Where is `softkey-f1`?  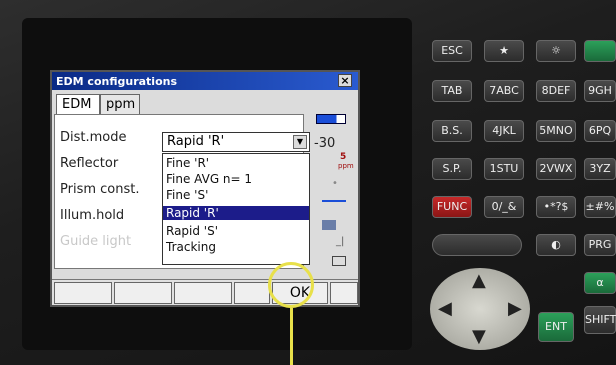
softkey-f1 is located at coordinates (83, 293).